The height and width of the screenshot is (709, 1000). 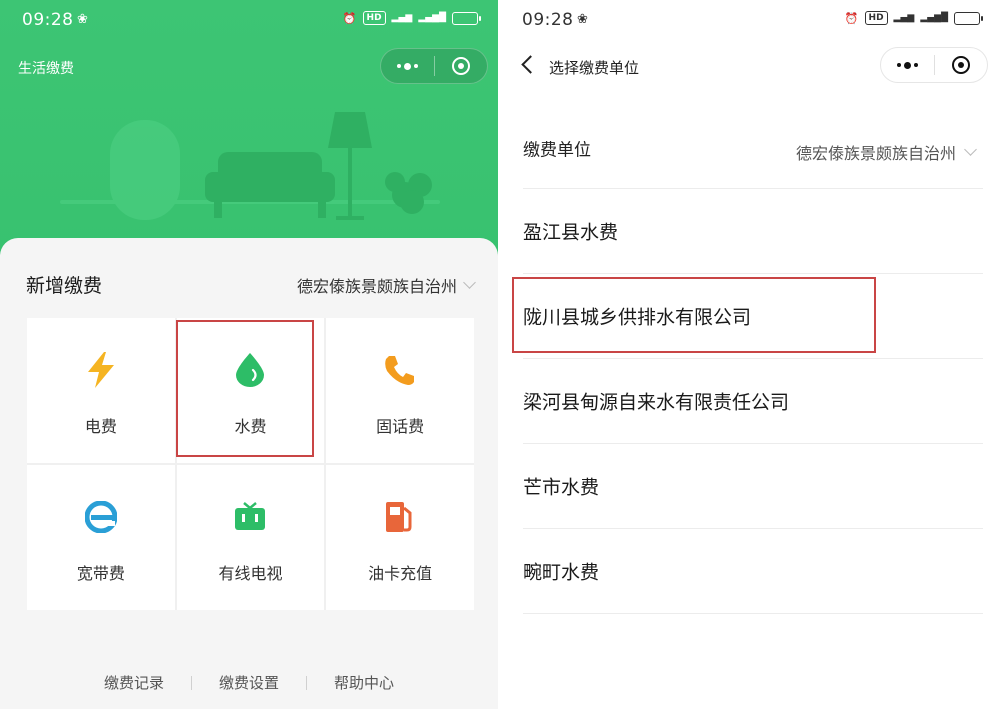 What do you see at coordinates (571, 232) in the screenshot?
I see `company-name: 盈江县水费` at bounding box center [571, 232].